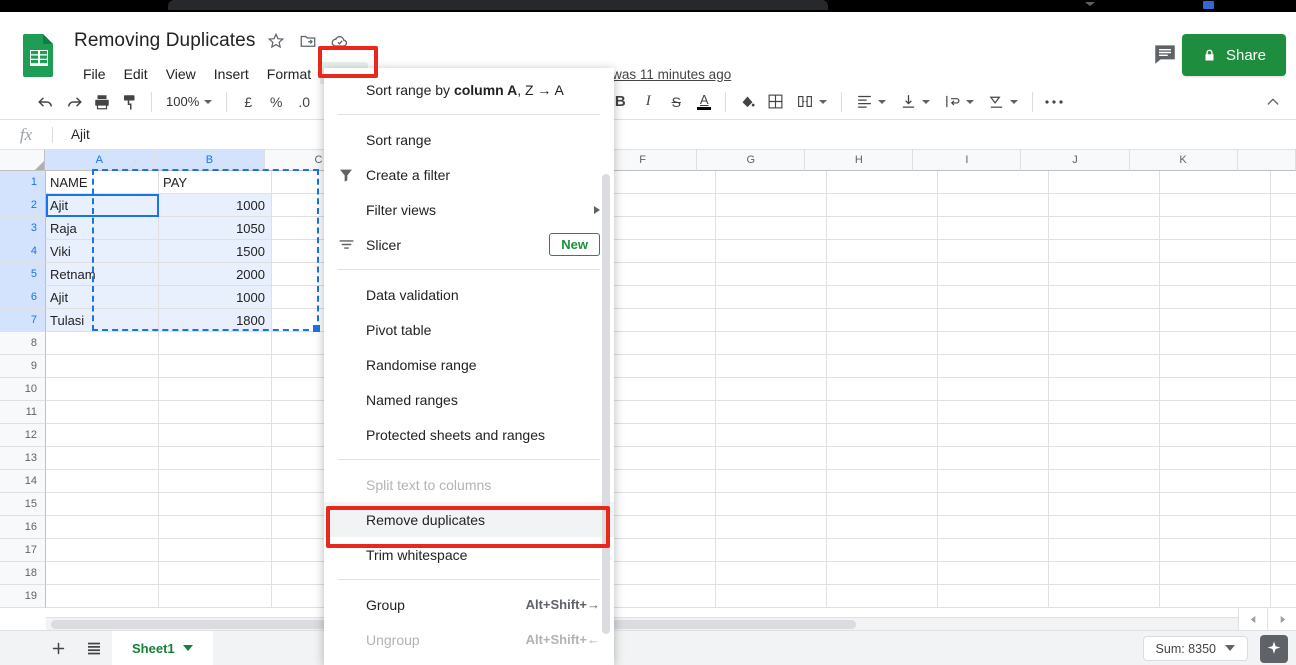  What do you see at coordinates (1215, 435) in the screenshot?
I see `cell-K12` at bounding box center [1215, 435].